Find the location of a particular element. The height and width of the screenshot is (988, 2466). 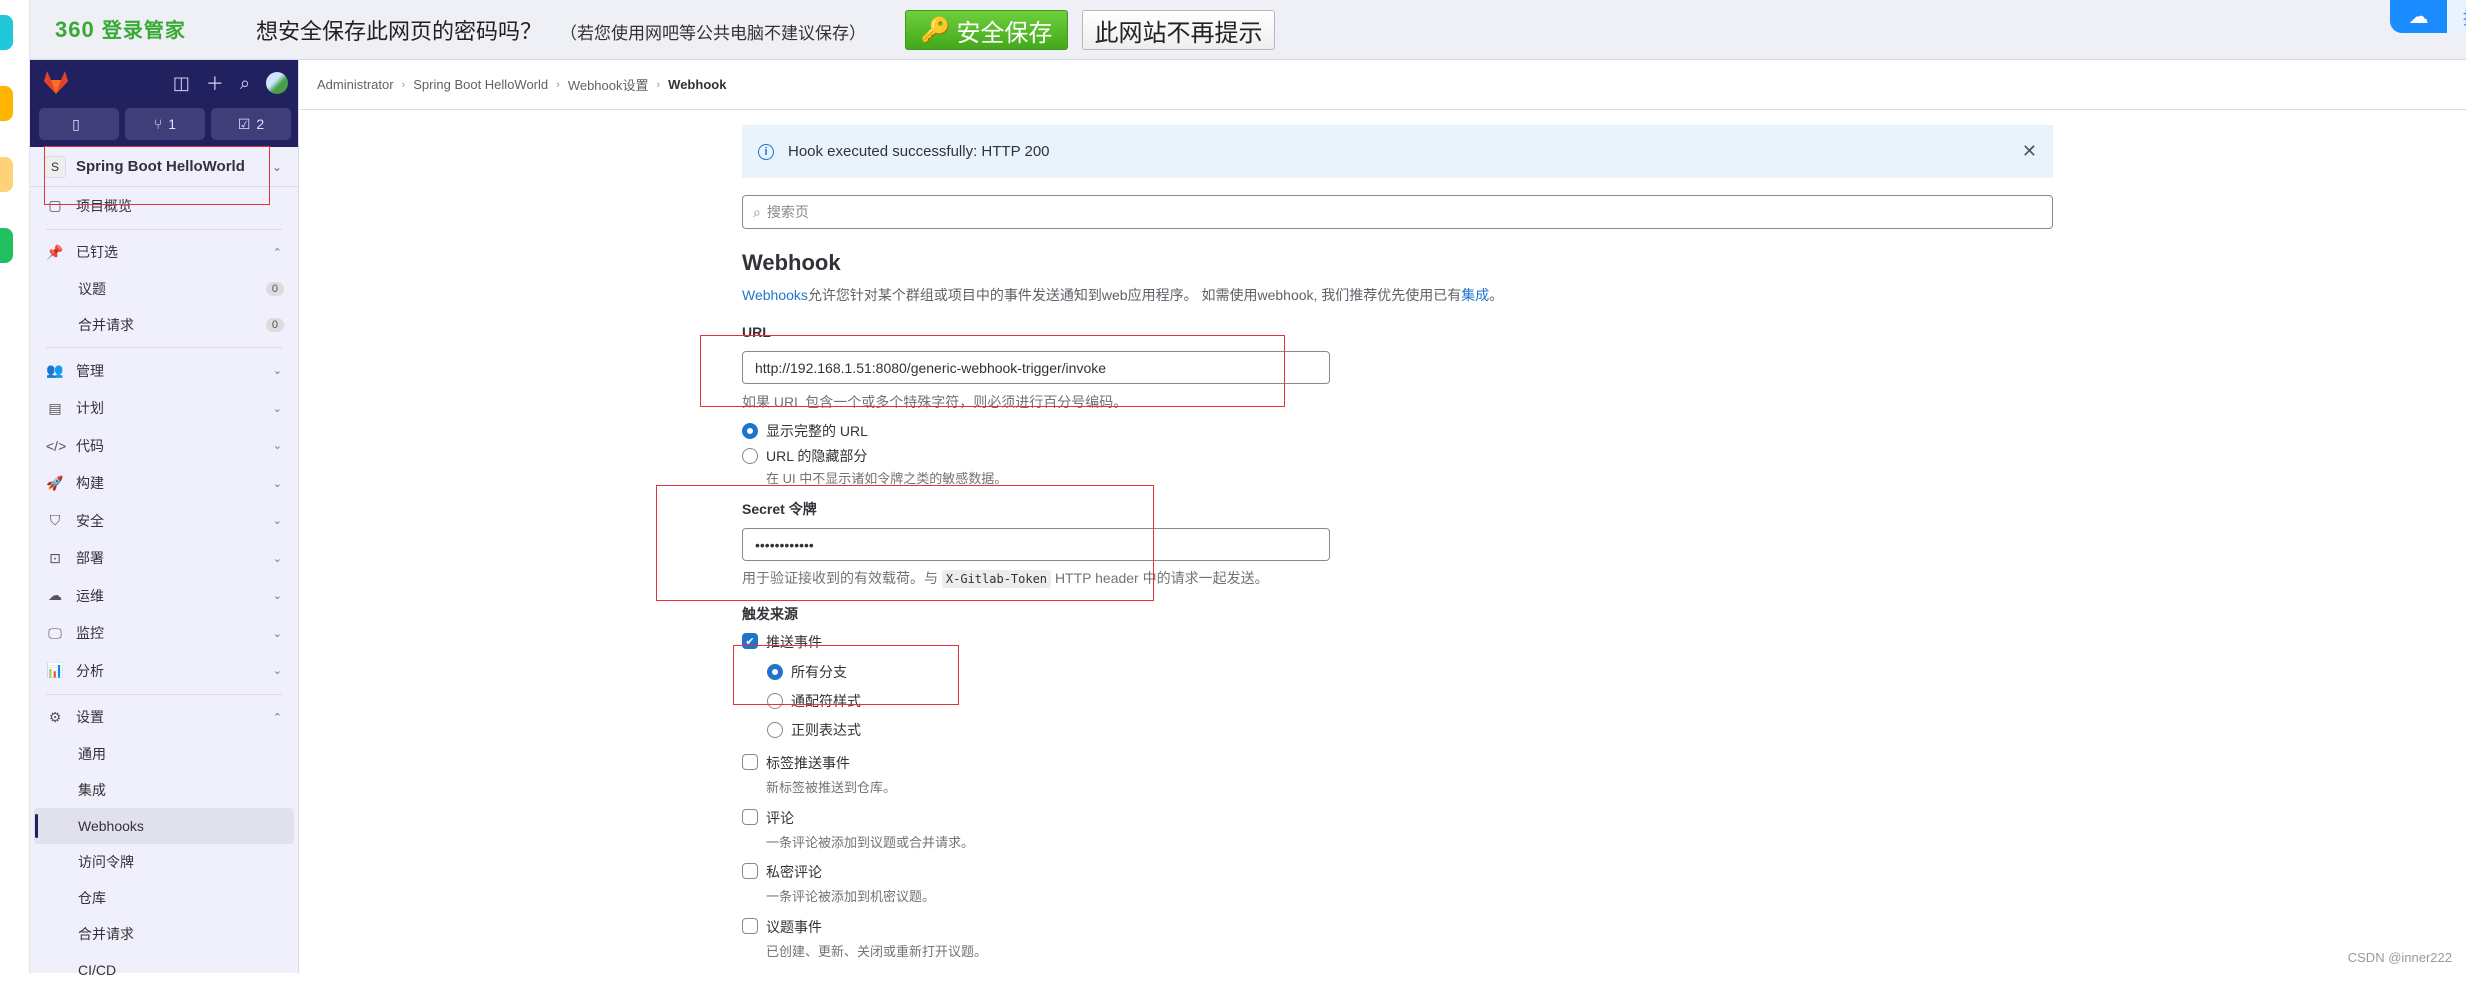

todos-counter: ☑2 is located at coordinates (251, 124).